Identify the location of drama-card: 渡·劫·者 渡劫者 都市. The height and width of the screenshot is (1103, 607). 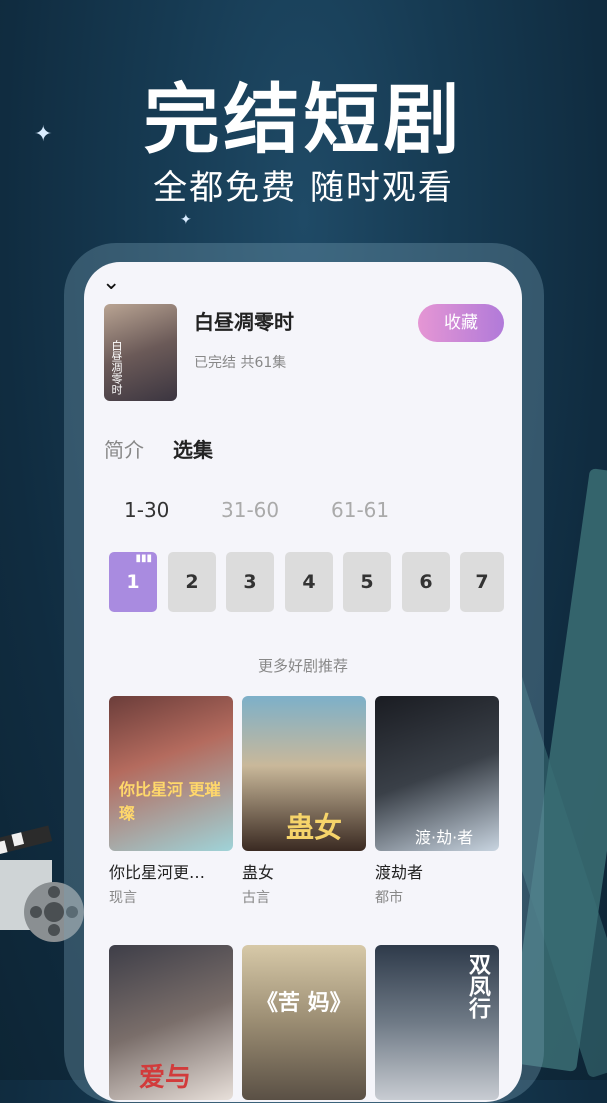
(437, 801).